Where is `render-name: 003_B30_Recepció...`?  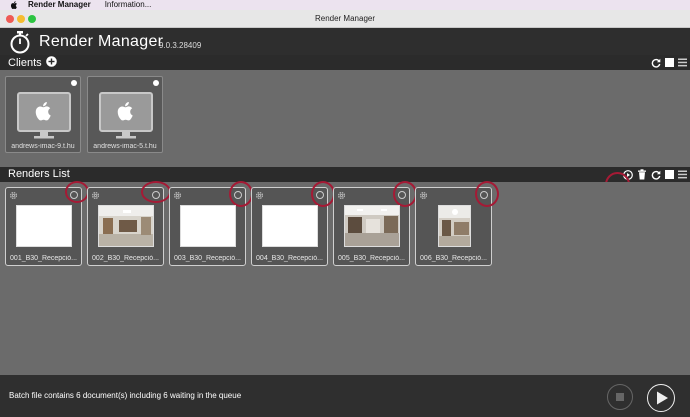 render-name: 003_B30_Recepció... is located at coordinates (207, 258).